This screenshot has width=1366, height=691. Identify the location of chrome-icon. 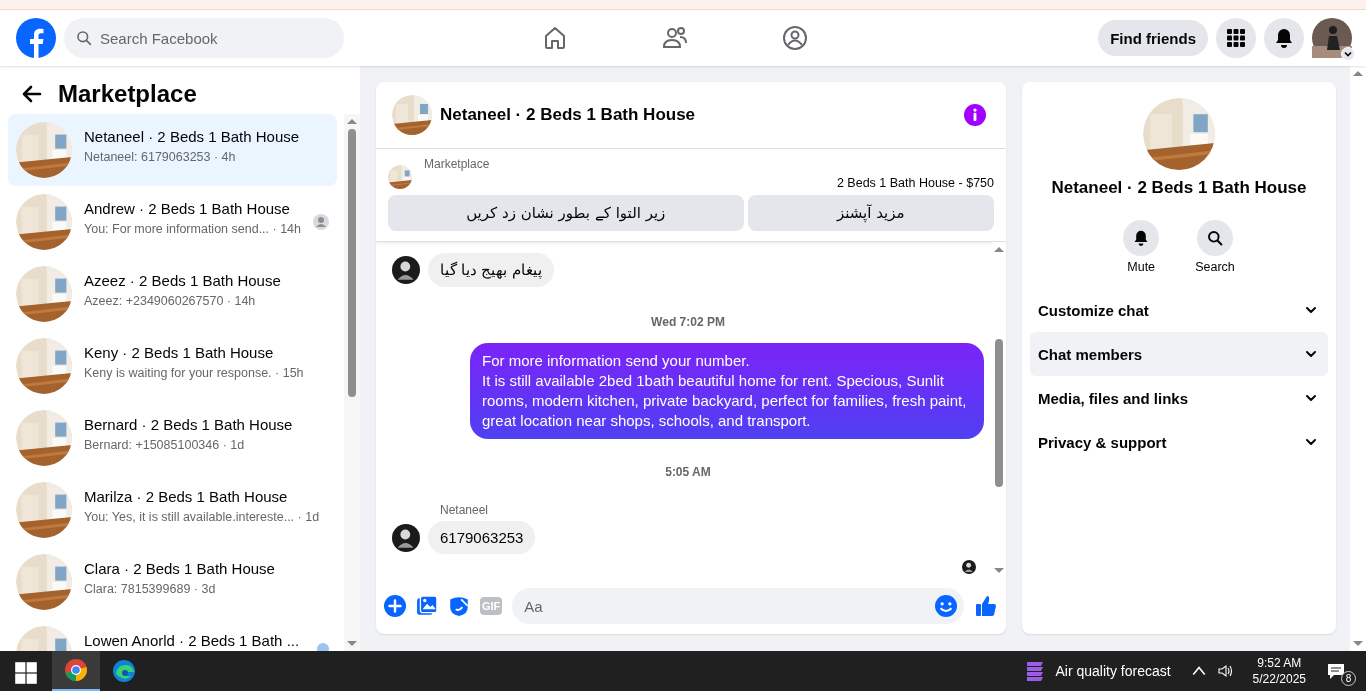
(76, 670).